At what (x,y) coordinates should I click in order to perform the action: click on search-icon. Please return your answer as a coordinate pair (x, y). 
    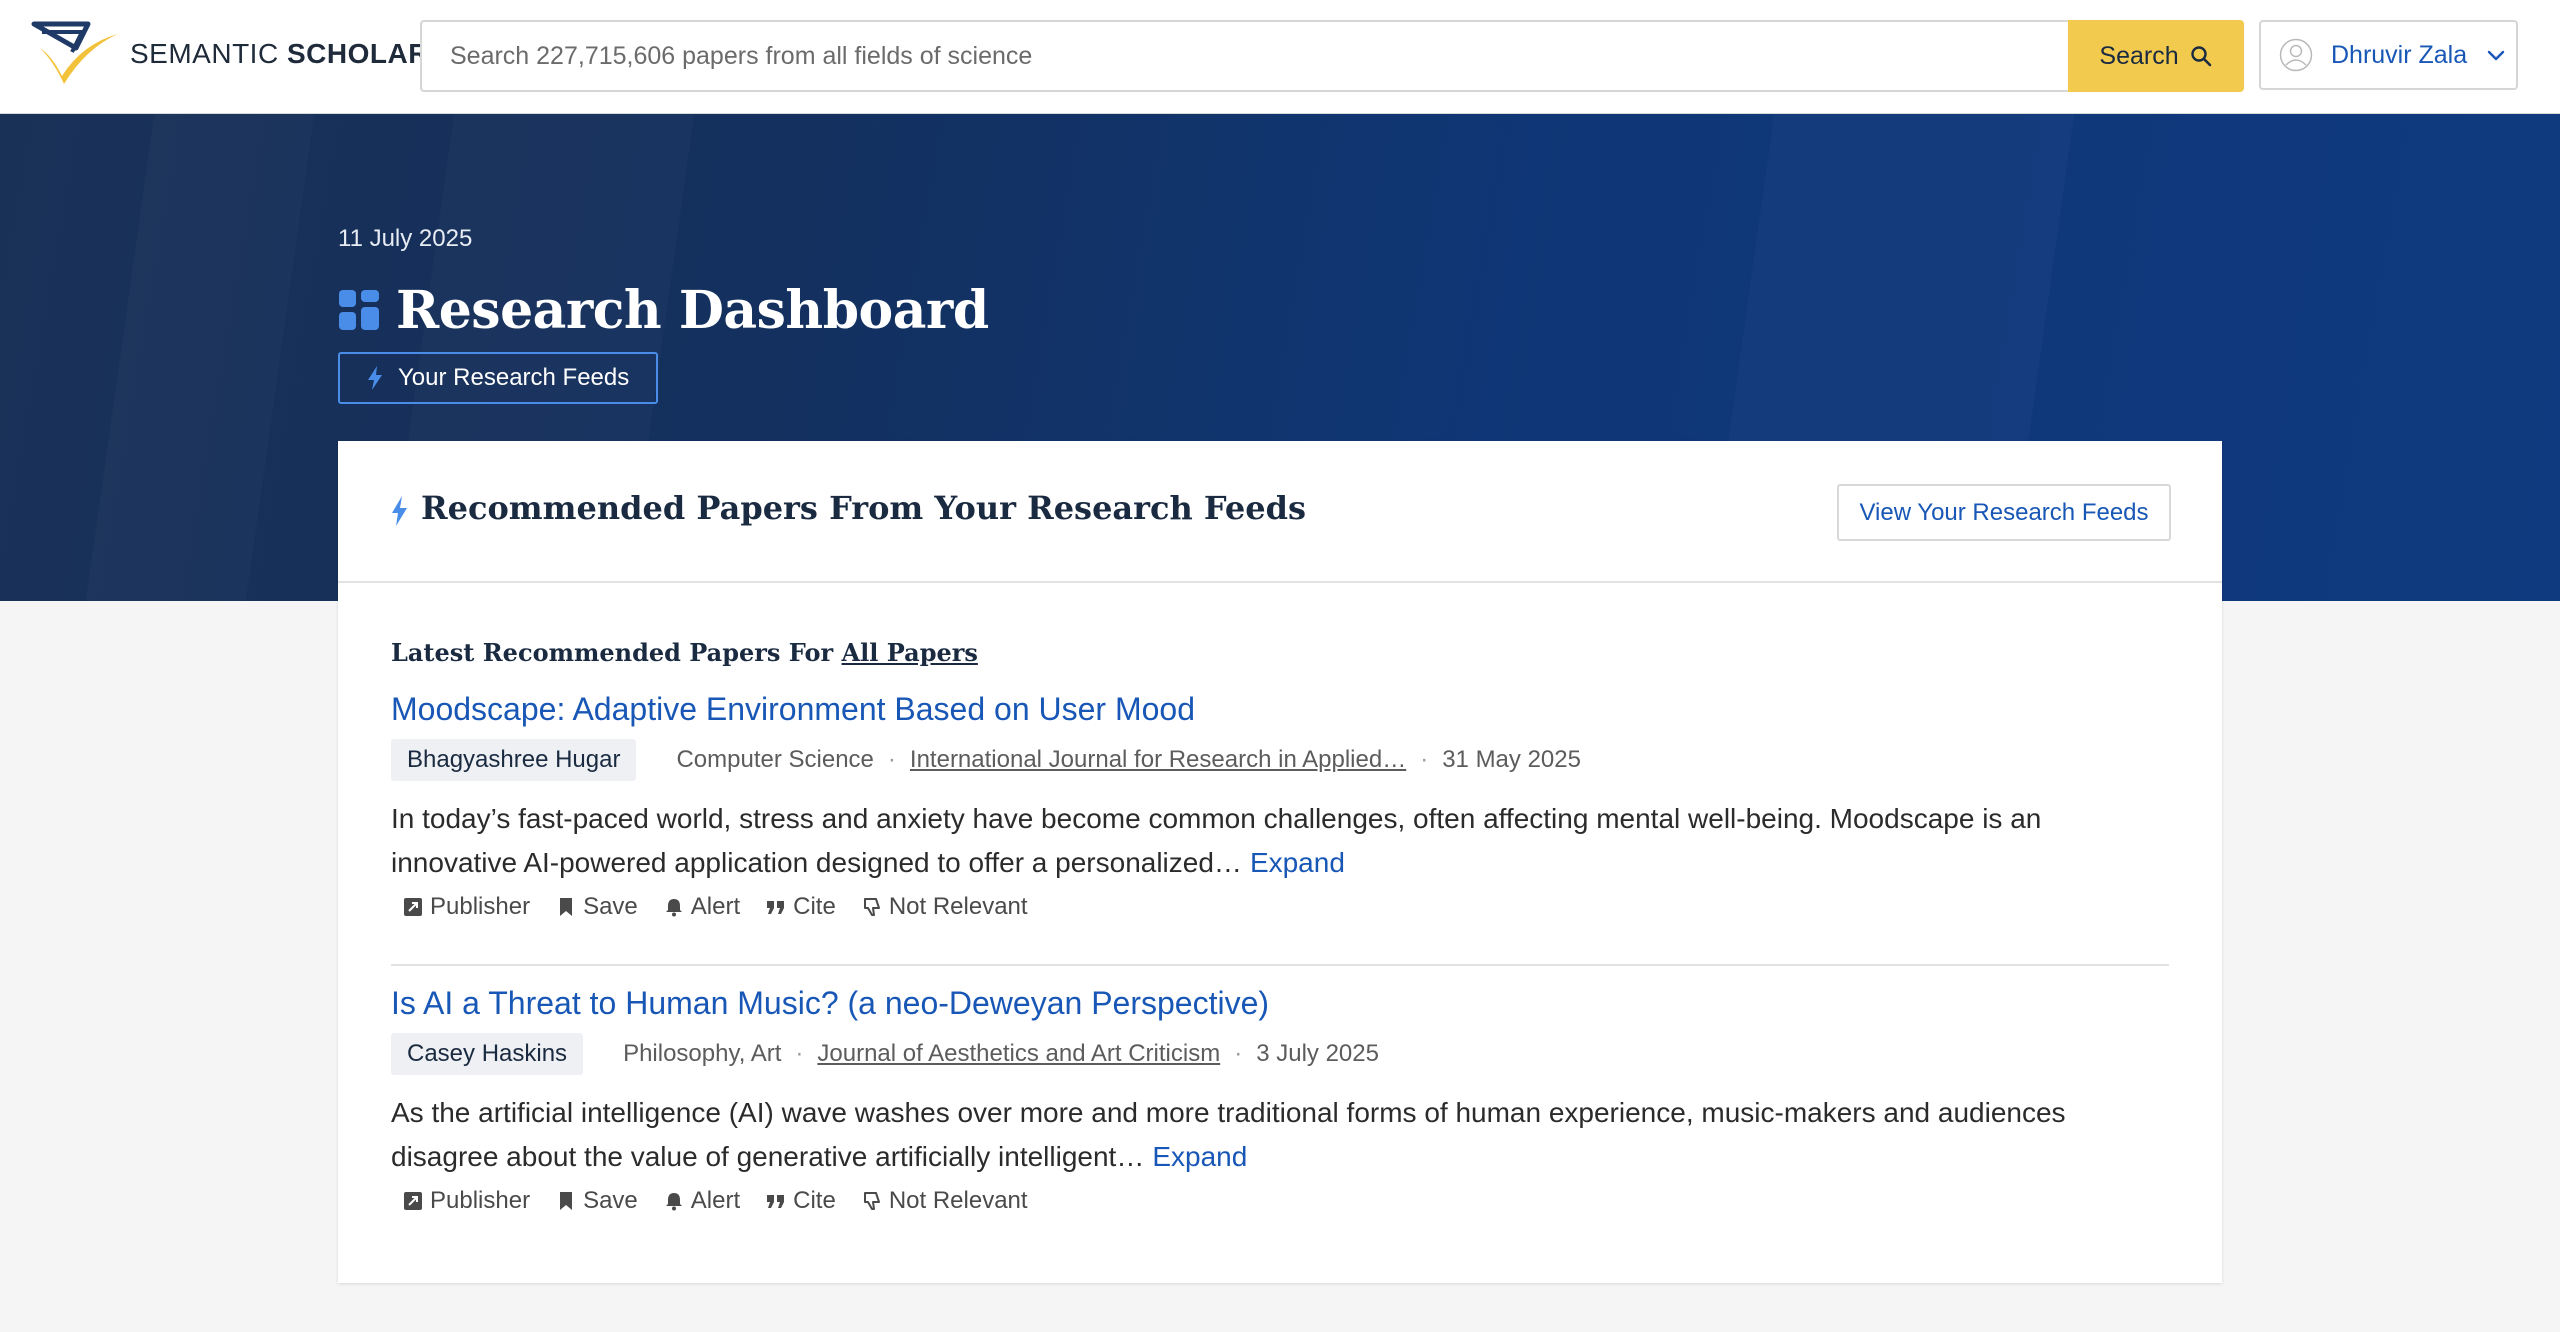
    Looking at the image, I should click on (2200, 56).